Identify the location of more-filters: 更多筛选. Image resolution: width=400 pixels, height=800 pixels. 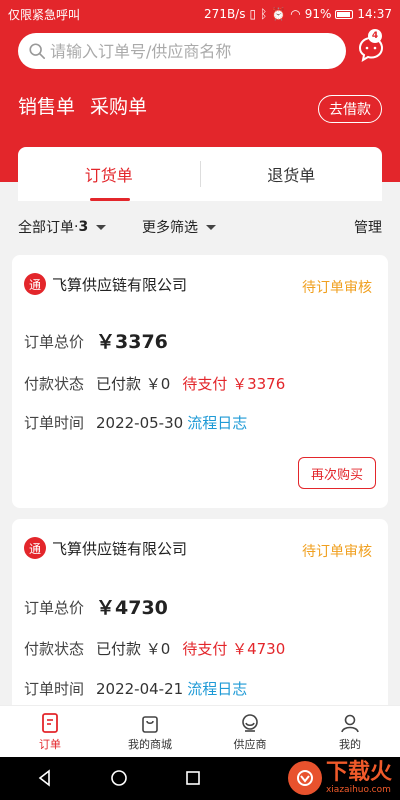
(179, 227).